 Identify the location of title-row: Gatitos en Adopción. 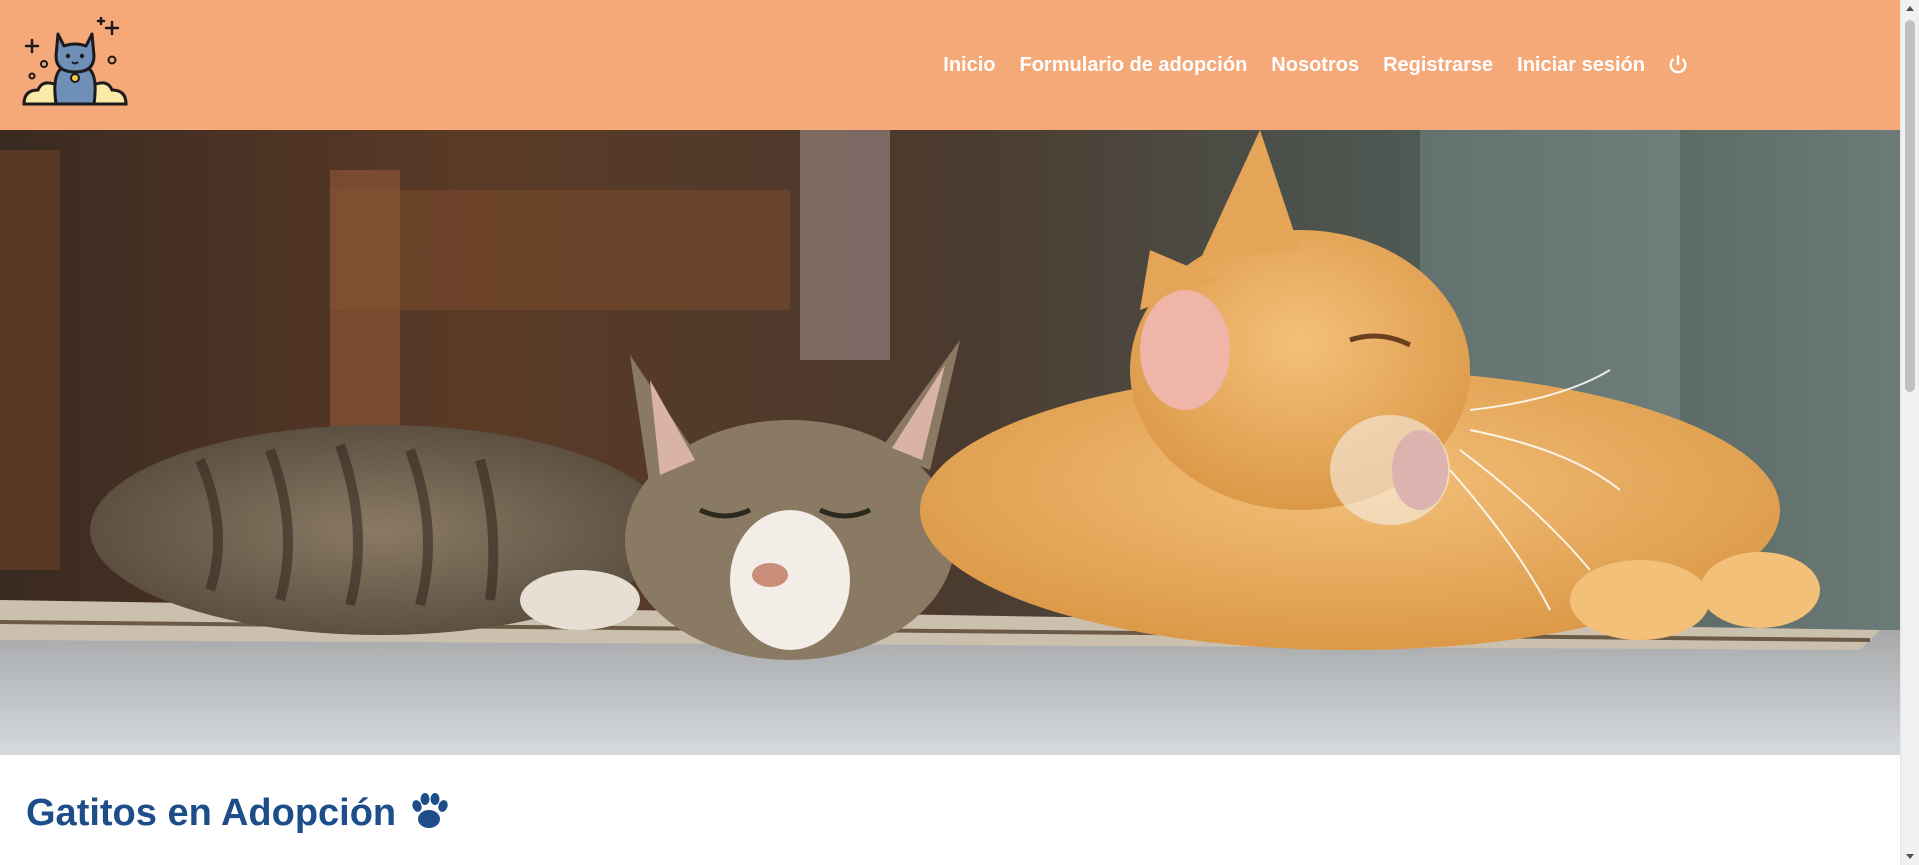
(238, 813).